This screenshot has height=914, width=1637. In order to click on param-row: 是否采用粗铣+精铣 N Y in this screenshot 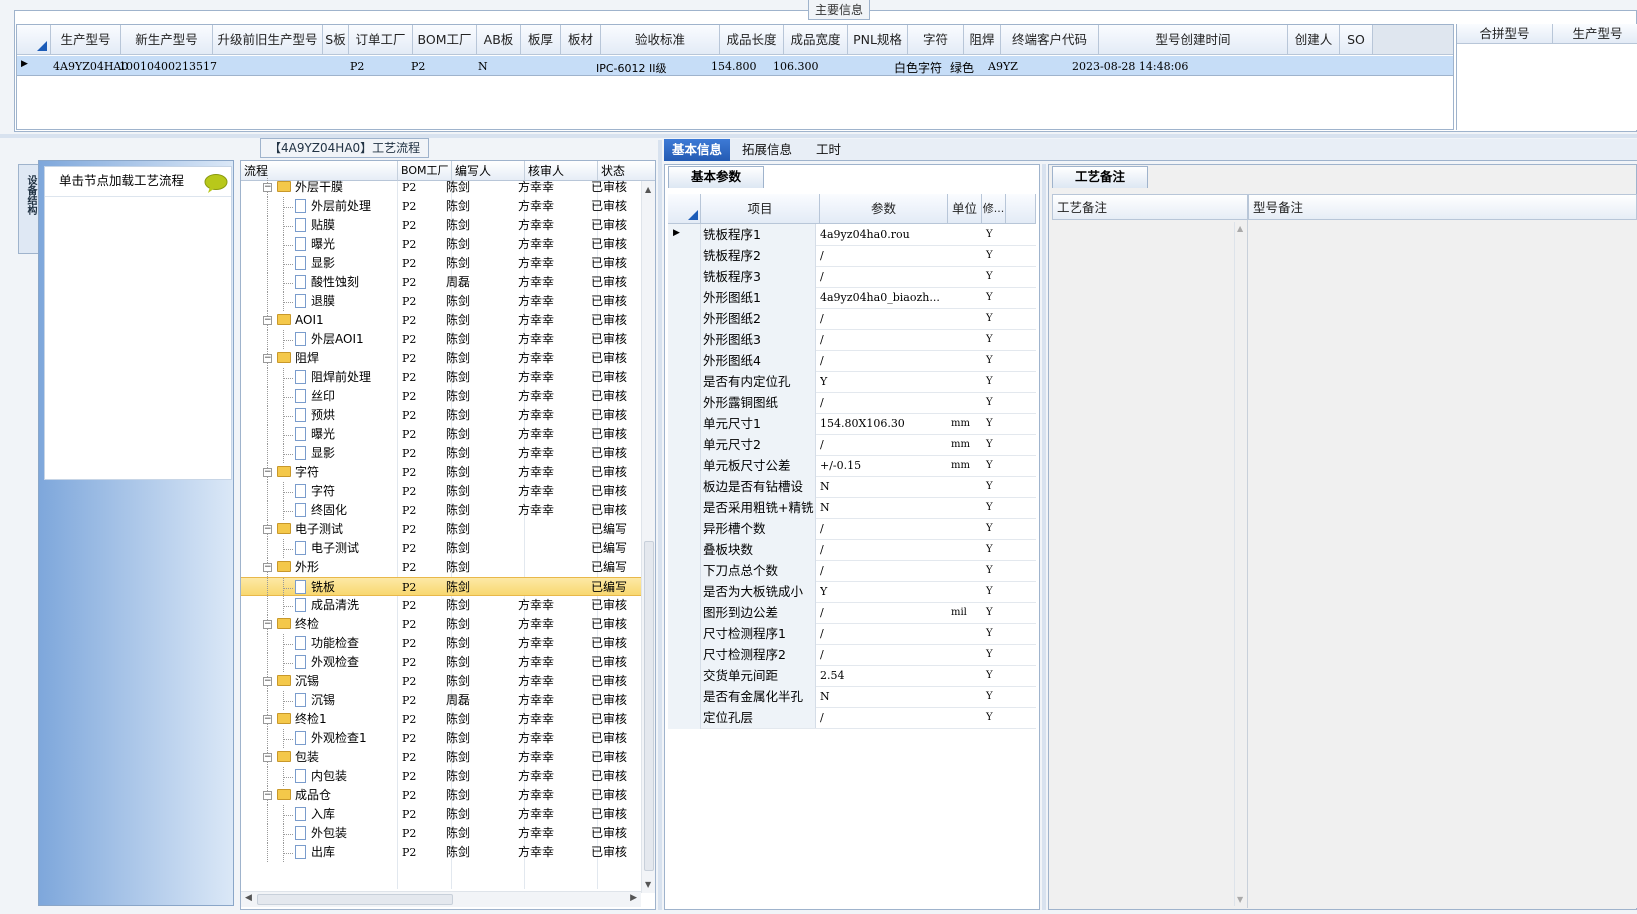, I will do `click(852, 508)`.